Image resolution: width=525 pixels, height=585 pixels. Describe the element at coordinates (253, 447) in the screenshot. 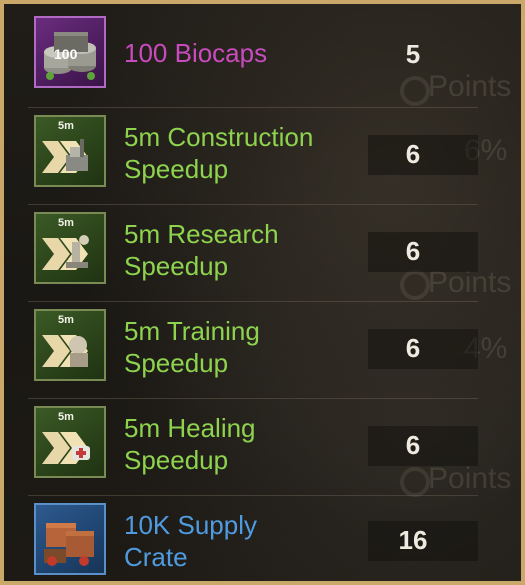

I see `reward-row: 5m 5m Healing Speedup 6` at that location.